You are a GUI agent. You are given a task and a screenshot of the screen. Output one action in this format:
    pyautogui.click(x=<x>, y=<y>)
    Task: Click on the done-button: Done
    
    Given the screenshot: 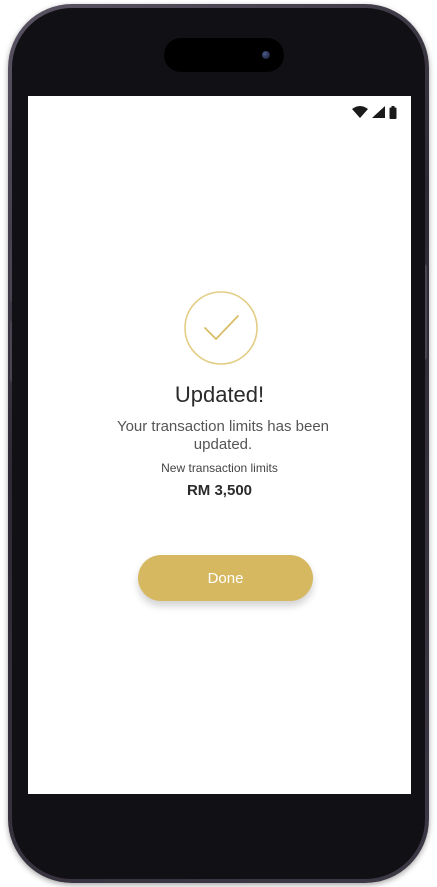 What is the action you would take?
    pyautogui.click(x=225, y=578)
    